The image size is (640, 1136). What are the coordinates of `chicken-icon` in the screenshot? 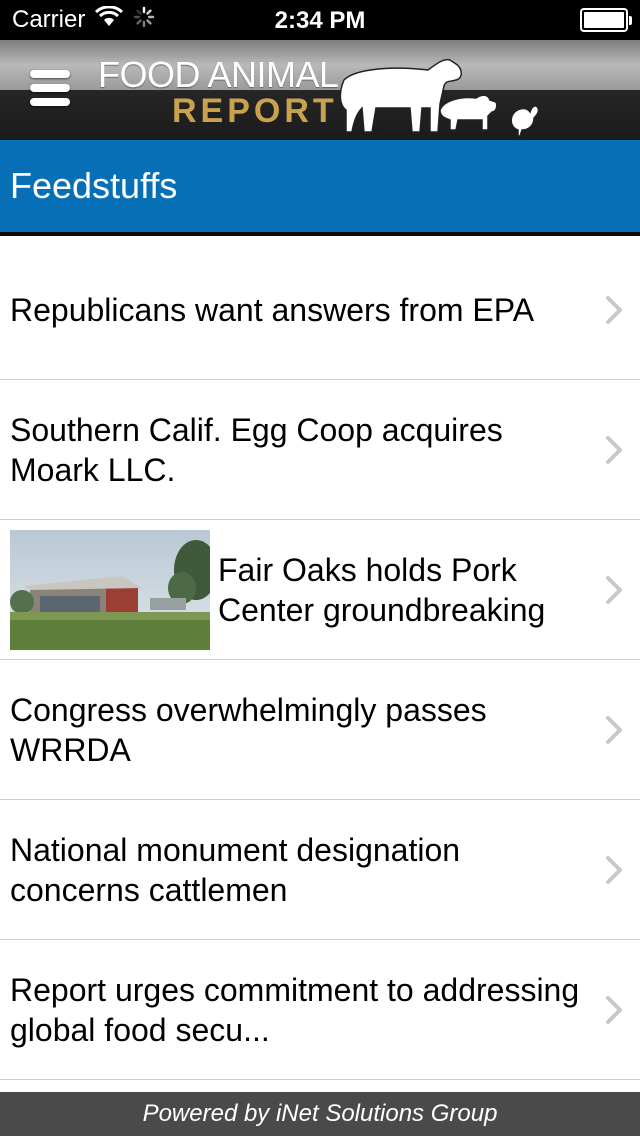 It's located at (525, 121).